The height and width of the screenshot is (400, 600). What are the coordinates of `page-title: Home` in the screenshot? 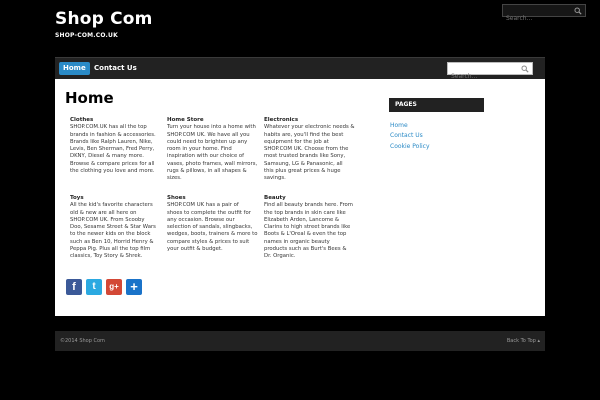 It's located at (89, 98).